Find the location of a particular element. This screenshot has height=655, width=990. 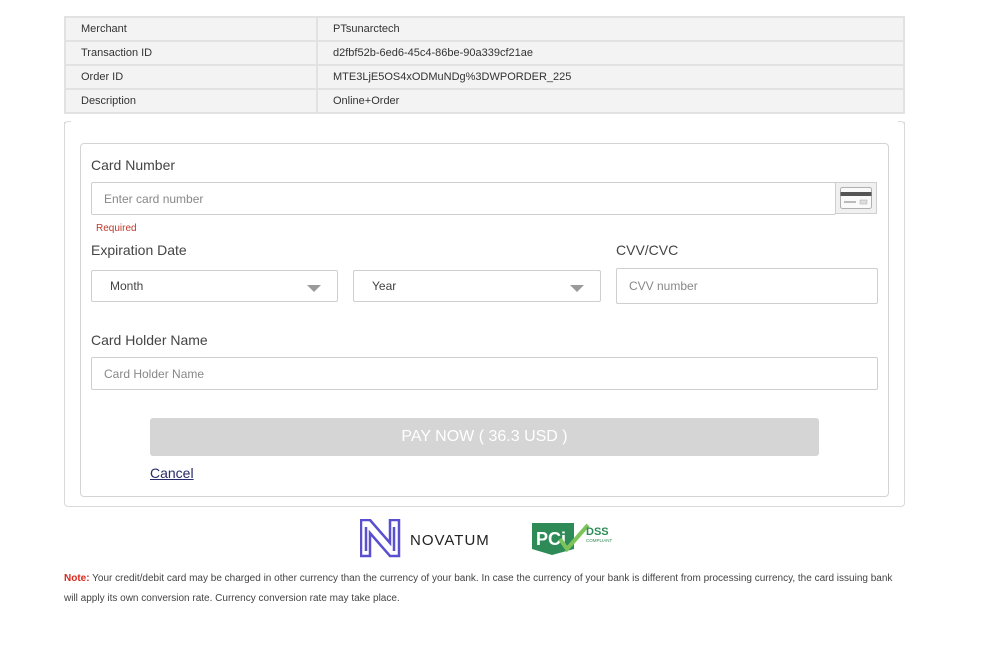

card-holder-input: Card Holder Name is located at coordinates (484, 373).